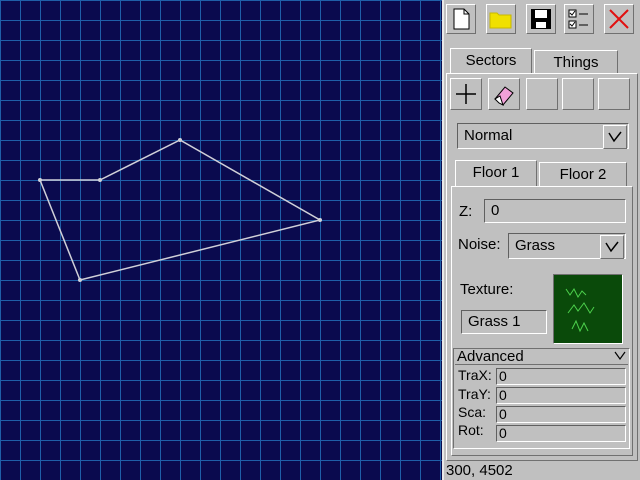 This screenshot has width=640, height=480. What do you see at coordinates (561, 433) in the screenshot?
I see `rotation-input: 0` at bounding box center [561, 433].